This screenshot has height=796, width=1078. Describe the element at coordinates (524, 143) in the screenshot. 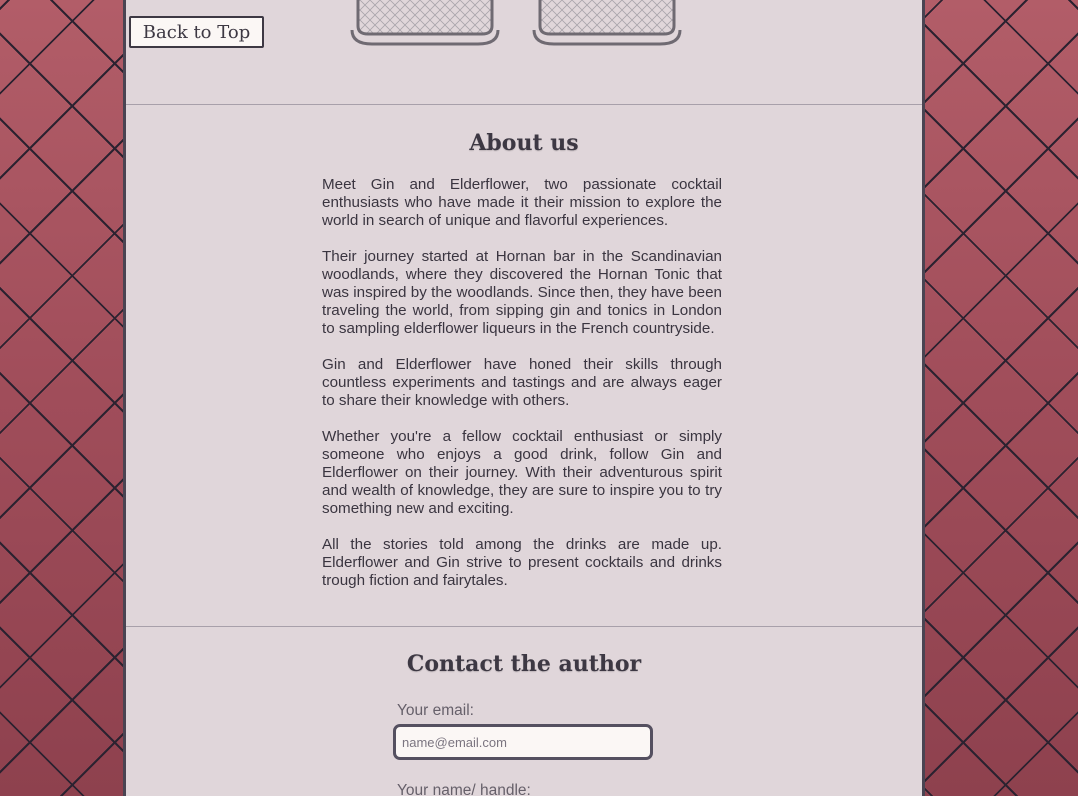

I see `about-title: About us` at that location.